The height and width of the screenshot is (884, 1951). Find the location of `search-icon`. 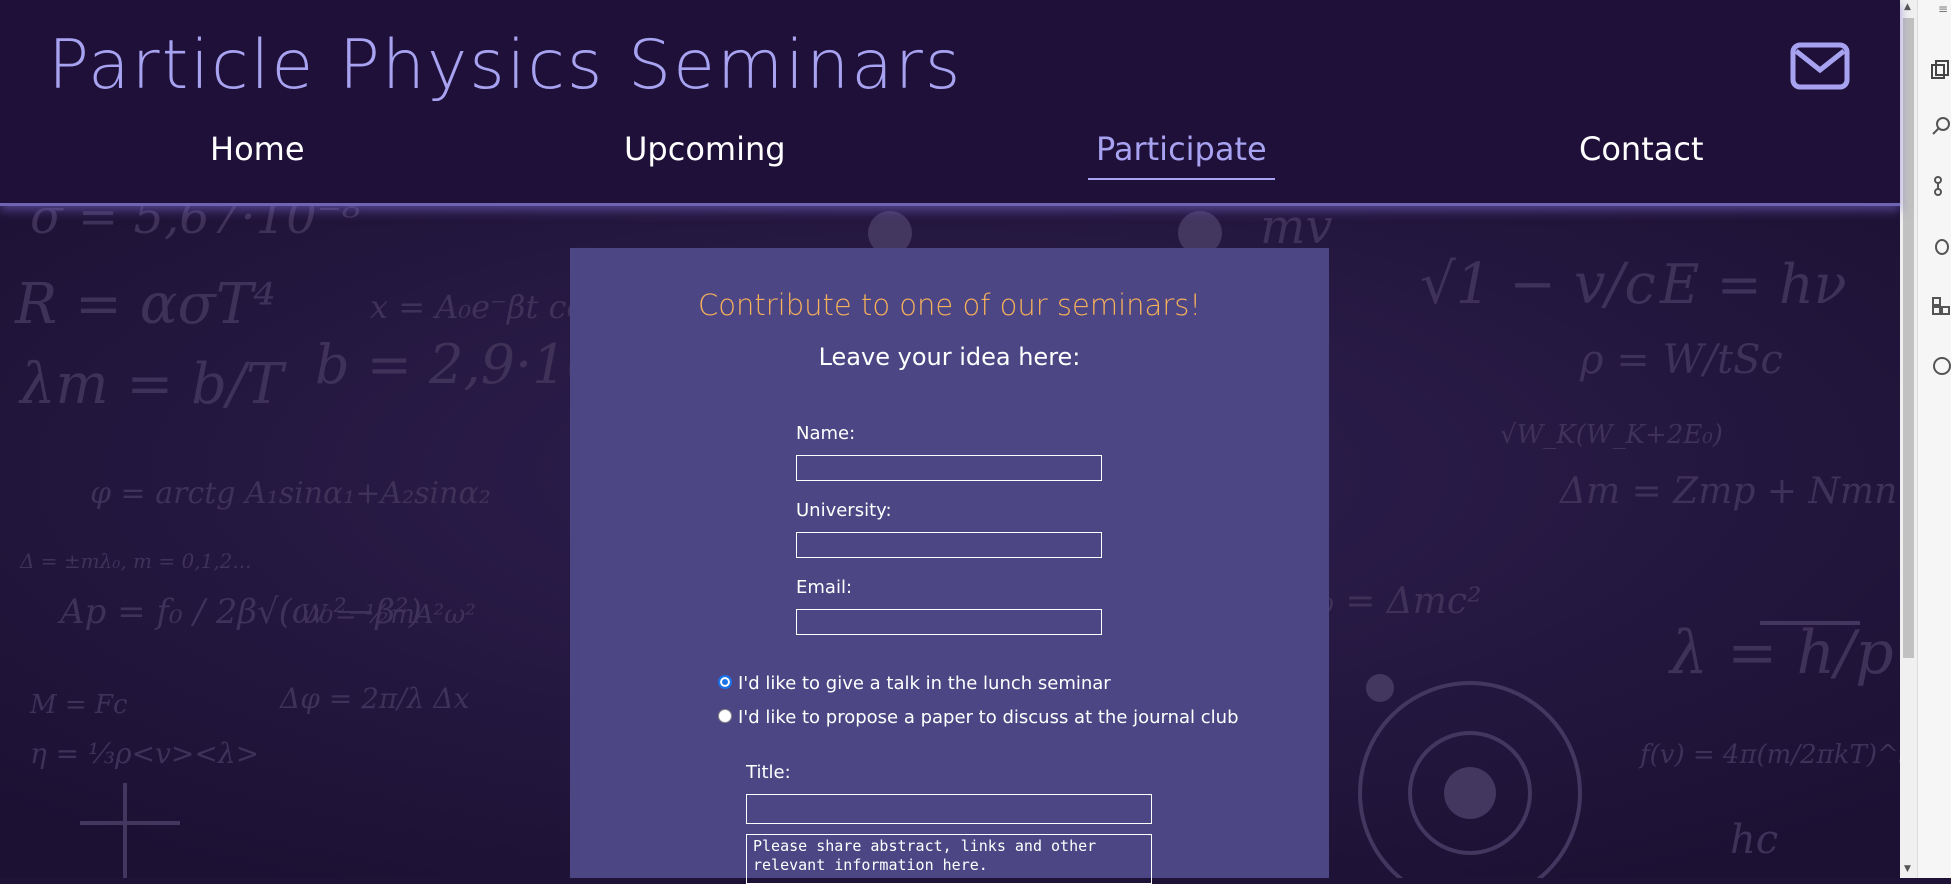

search-icon is located at coordinates (1940, 126).